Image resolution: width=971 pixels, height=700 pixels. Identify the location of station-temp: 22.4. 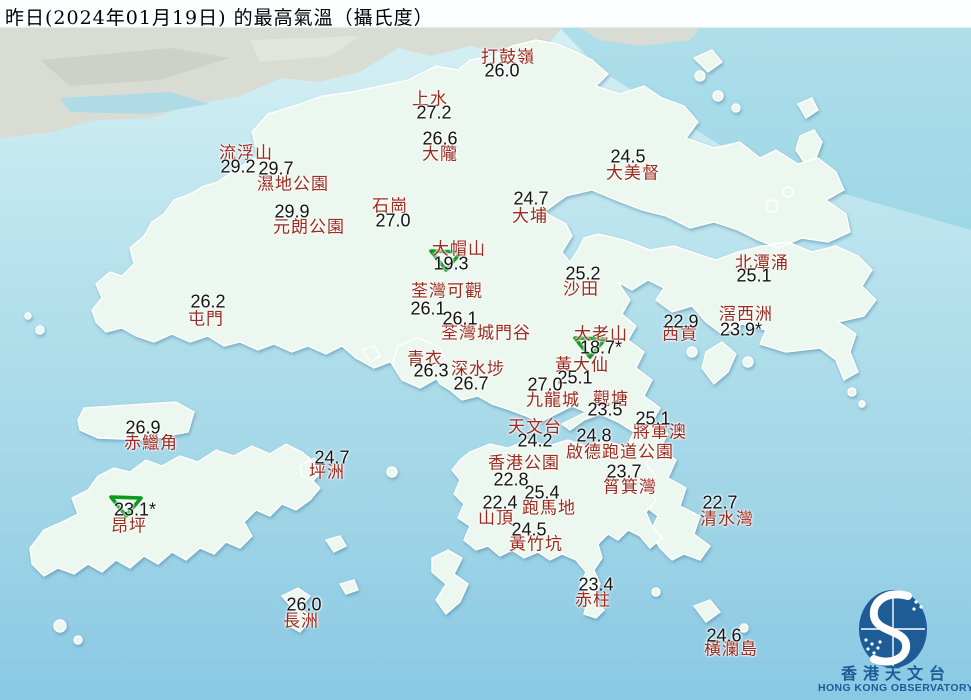
(500, 502).